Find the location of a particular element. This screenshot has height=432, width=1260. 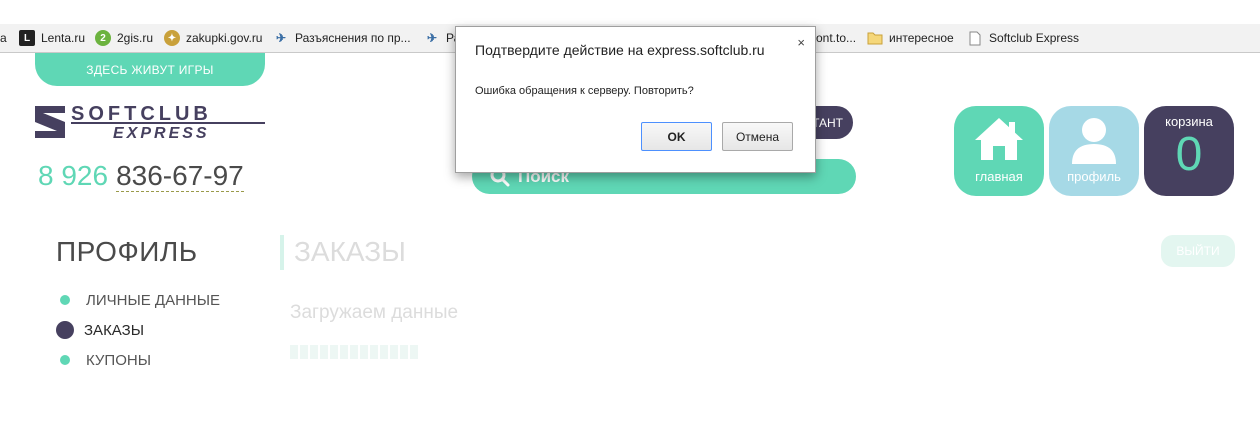

phone-code: 8 926 is located at coordinates (73, 175).